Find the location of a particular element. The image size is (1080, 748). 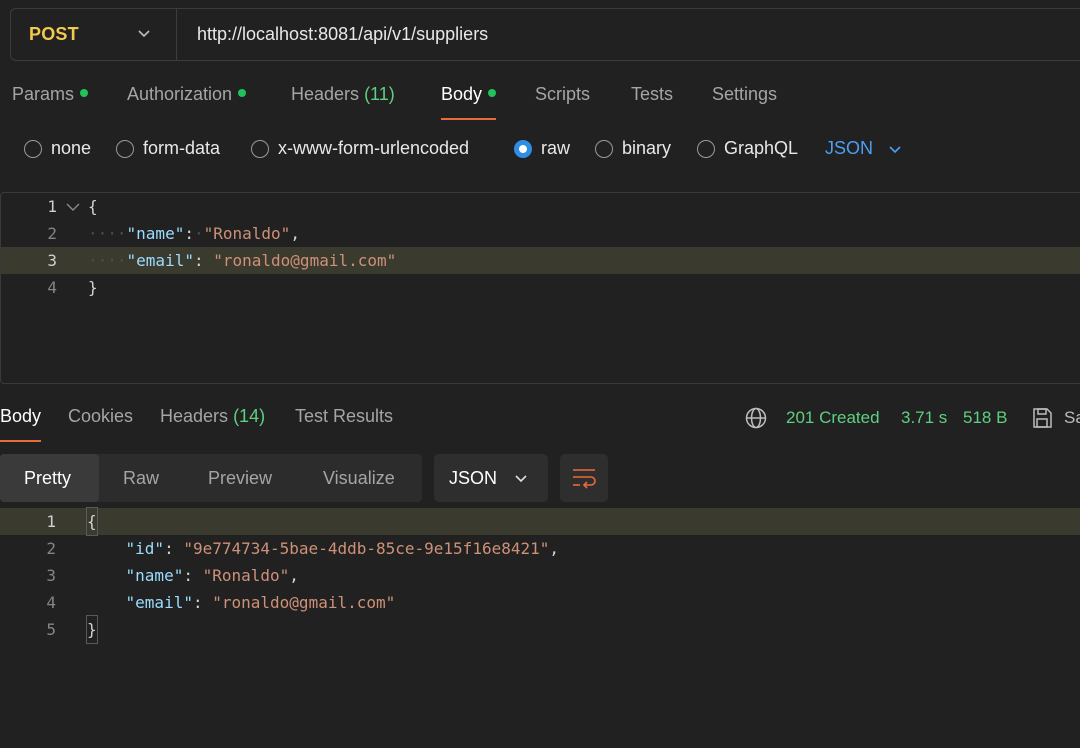

format-preview: Preview is located at coordinates (240, 478).